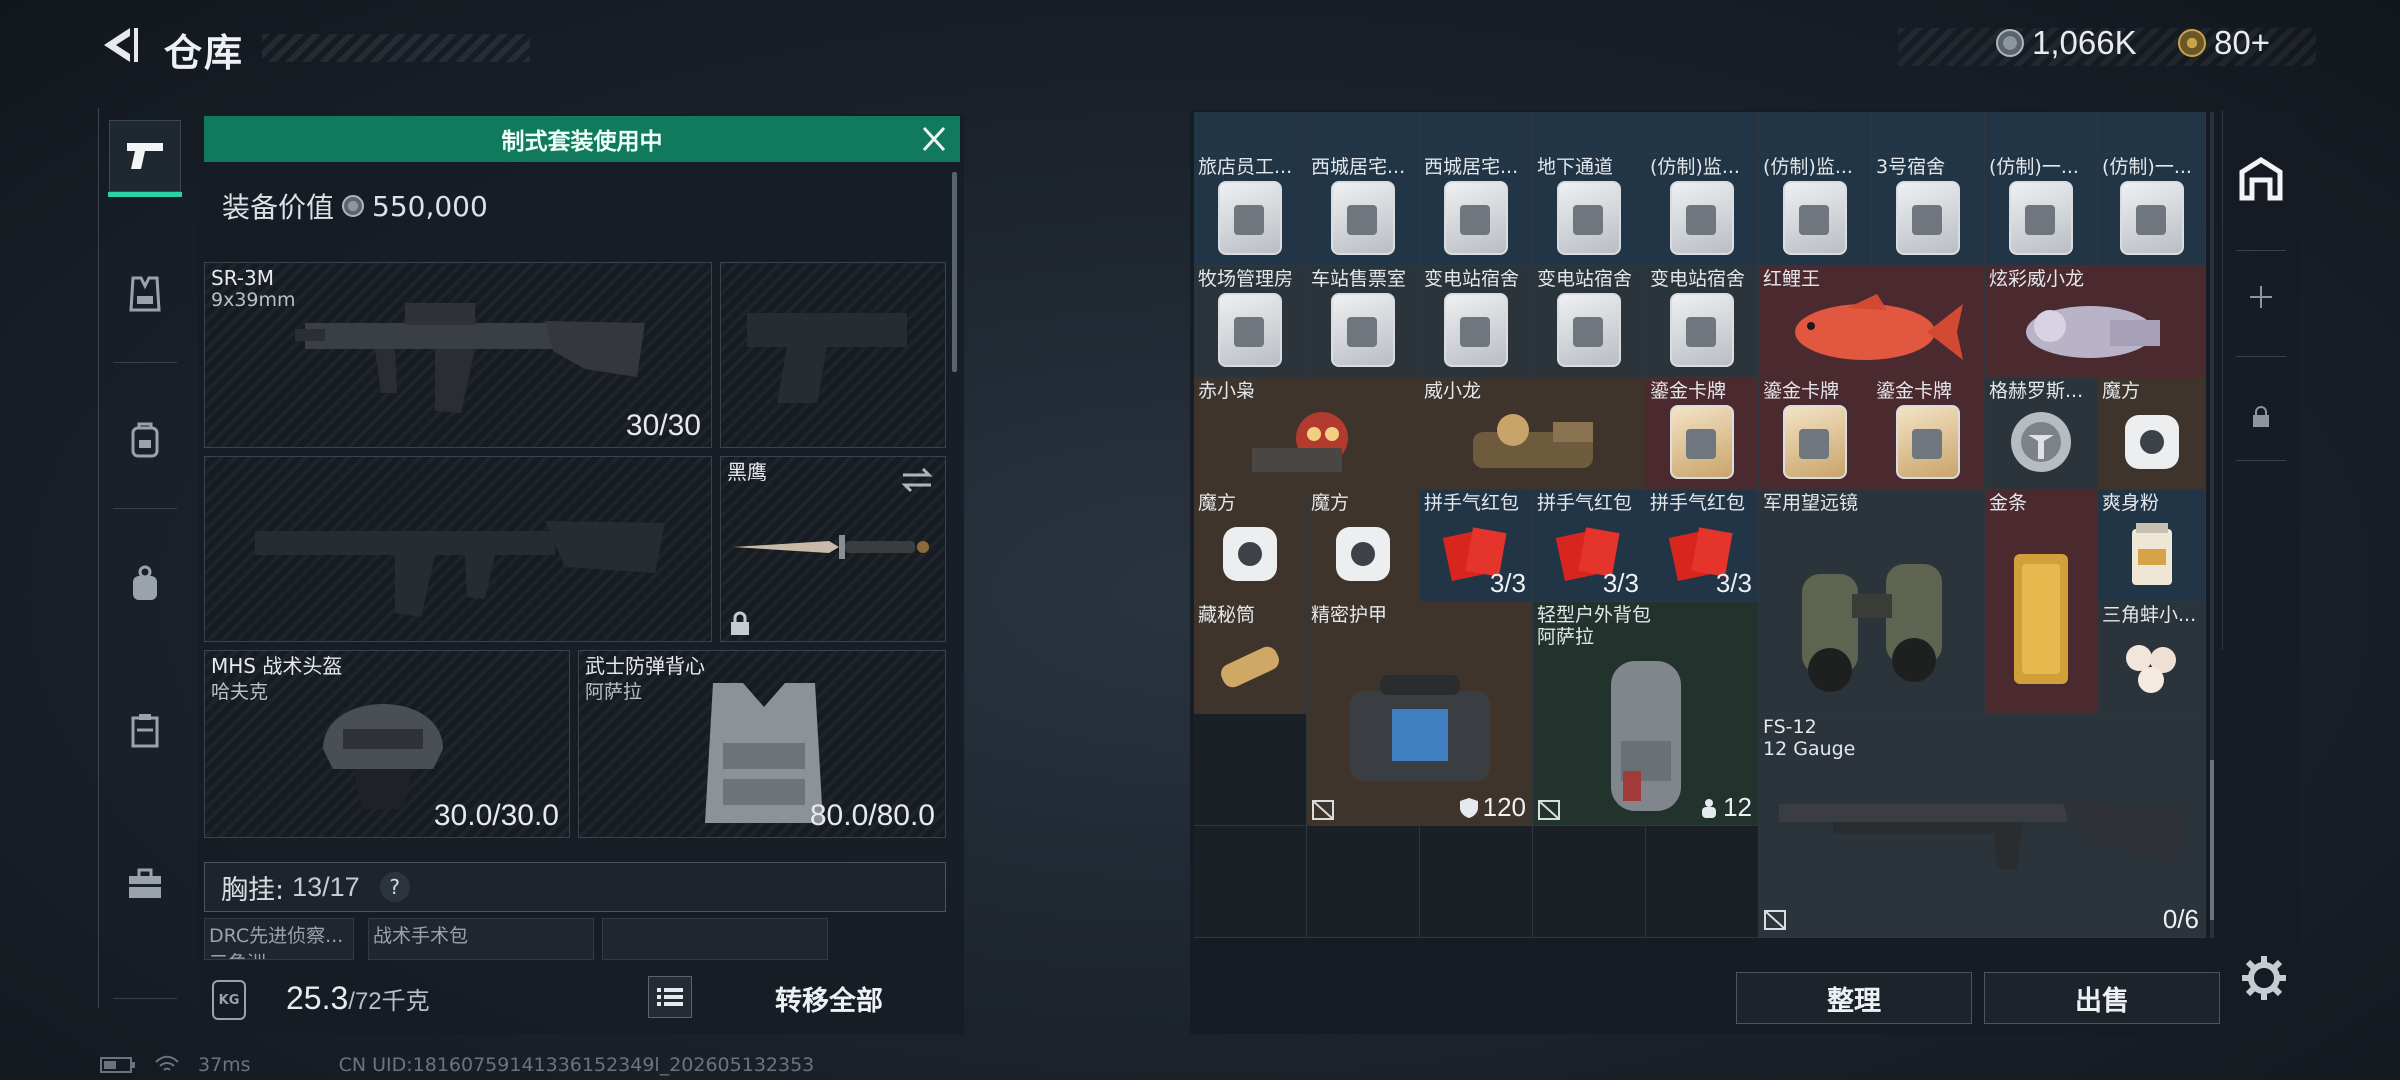 The image size is (2400, 1080). What do you see at coordinates (1476, 218) in the screenshot?
I see `keycard-icon` at bounding box center [1476, 218].